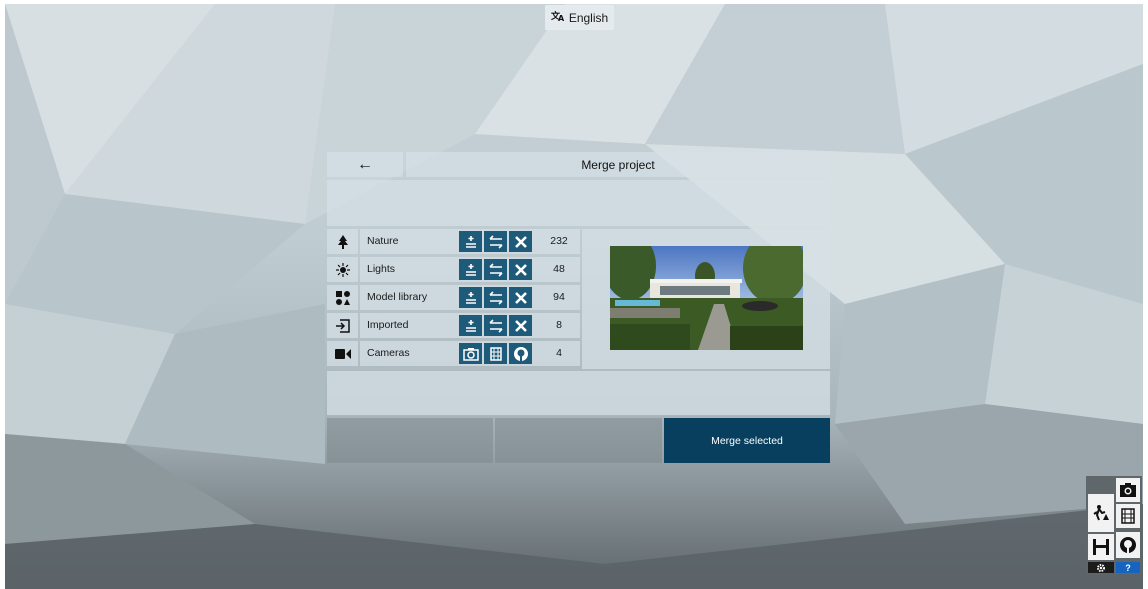 This screenshot has width=1148, height=589. I want to click on merge-selected-label: Merge selected, so click(747, 440).